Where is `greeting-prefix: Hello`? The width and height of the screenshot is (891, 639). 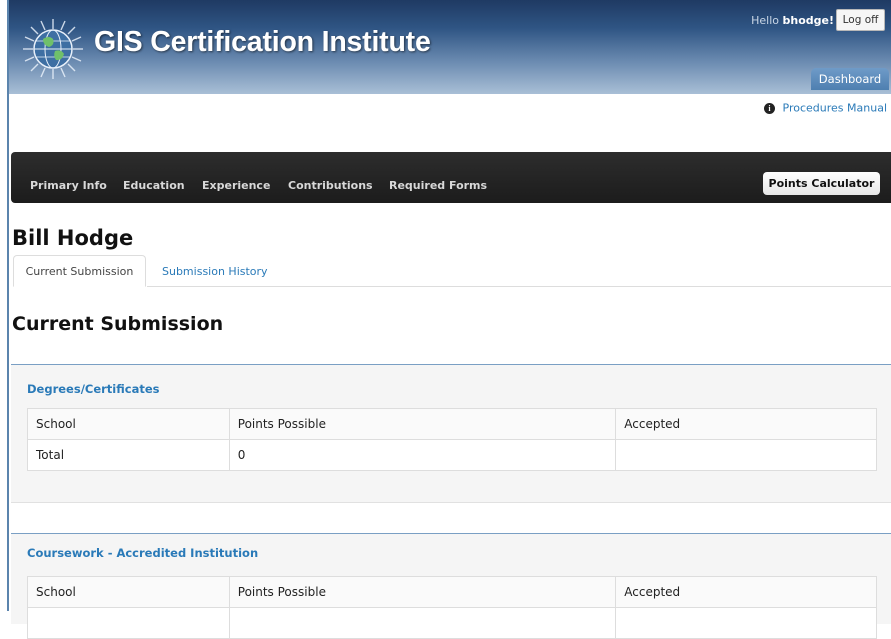
greeting-prefix: Hello is located at coordinates (765, 20).